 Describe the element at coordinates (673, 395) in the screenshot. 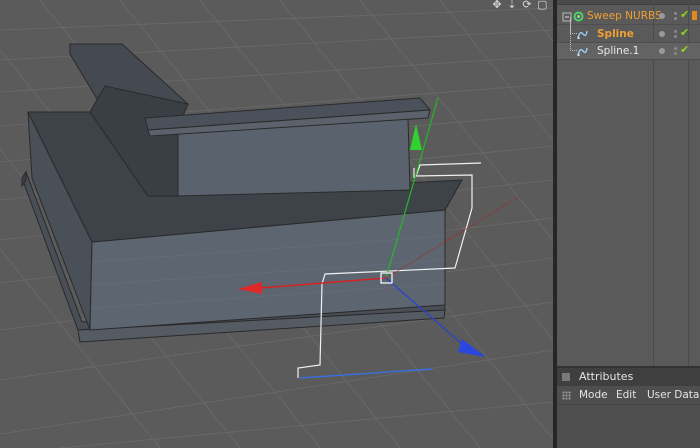

I see `menu-user-data: User Data` at that location.